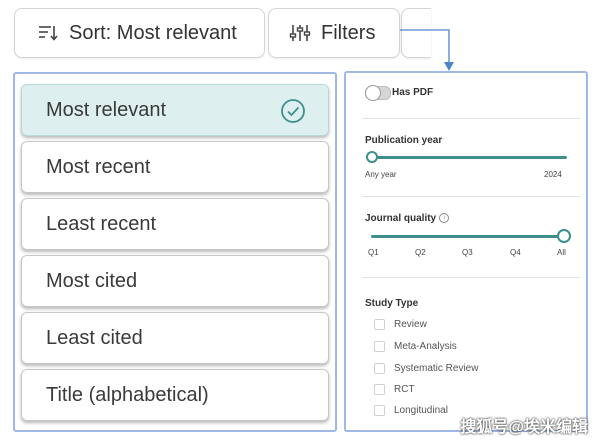  Describe the element at coordinates (381, 174) in the screenshot. I see `publication-year-min-label: Any year` at that location.